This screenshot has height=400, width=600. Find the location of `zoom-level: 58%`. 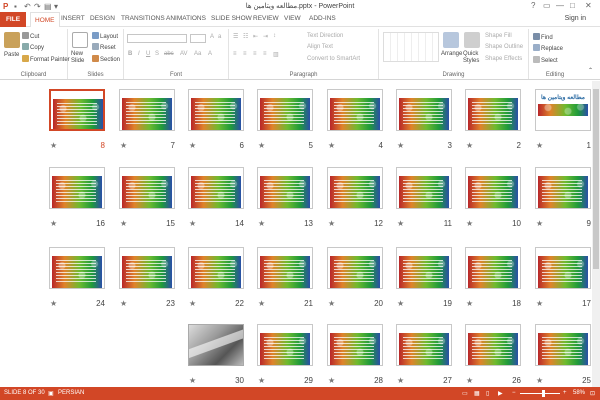

zoom-level: 58% is located at coordinates (579, 393).